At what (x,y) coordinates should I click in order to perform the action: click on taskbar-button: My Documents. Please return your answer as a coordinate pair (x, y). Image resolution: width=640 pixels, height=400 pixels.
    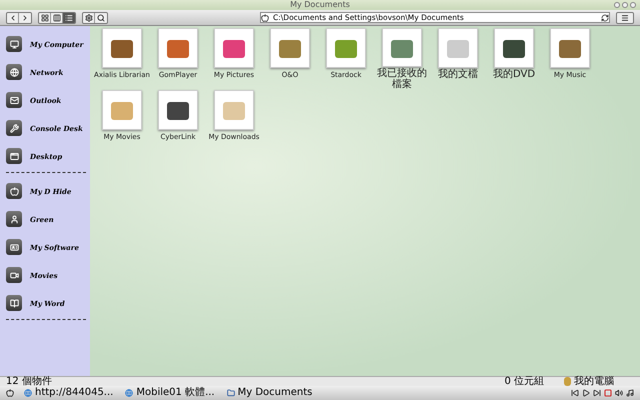
    Looking at the image, I should click on (269, 393).